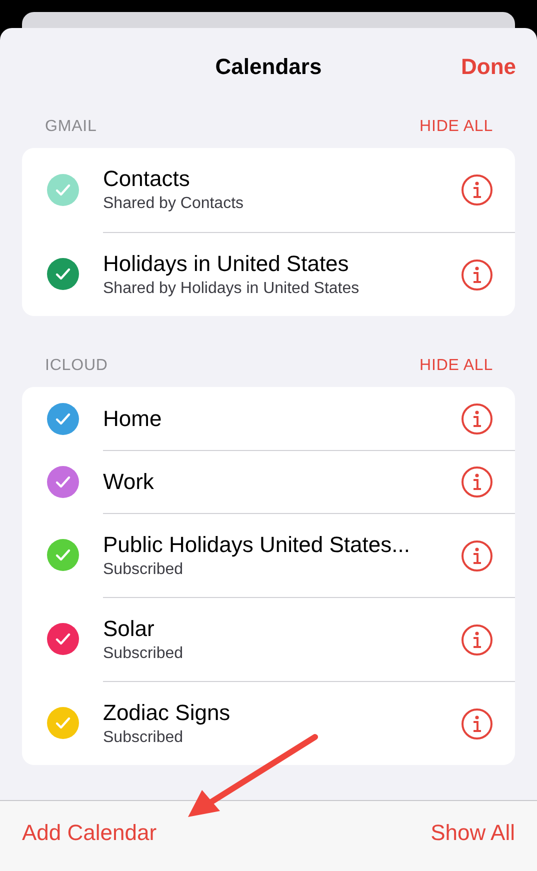 The height and width of the screenshot is (871, 537). What do you see at coordinates (133, 418) in the screenshot?
I see `calendar-name: Home` at bounding box center [133, 418].